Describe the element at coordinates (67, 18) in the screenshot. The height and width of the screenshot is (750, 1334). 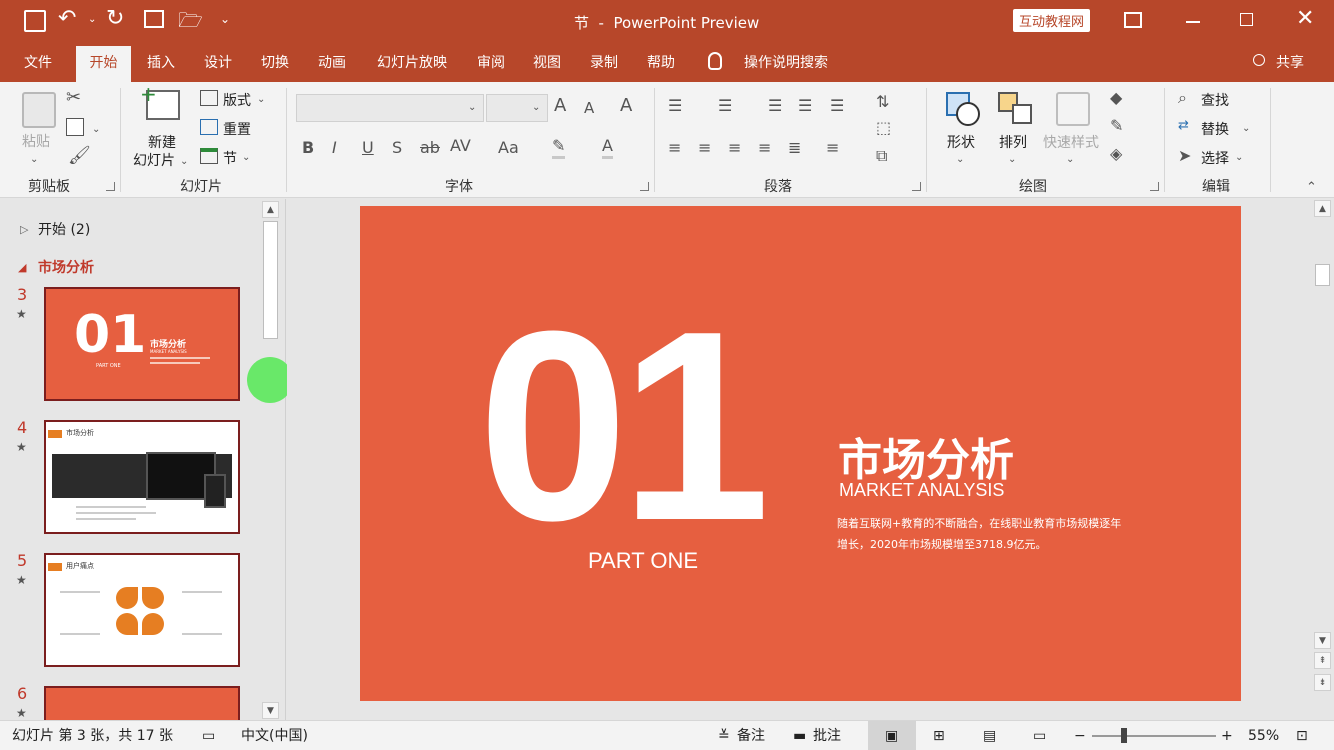
I see `undo-icon: ↶` at that location.